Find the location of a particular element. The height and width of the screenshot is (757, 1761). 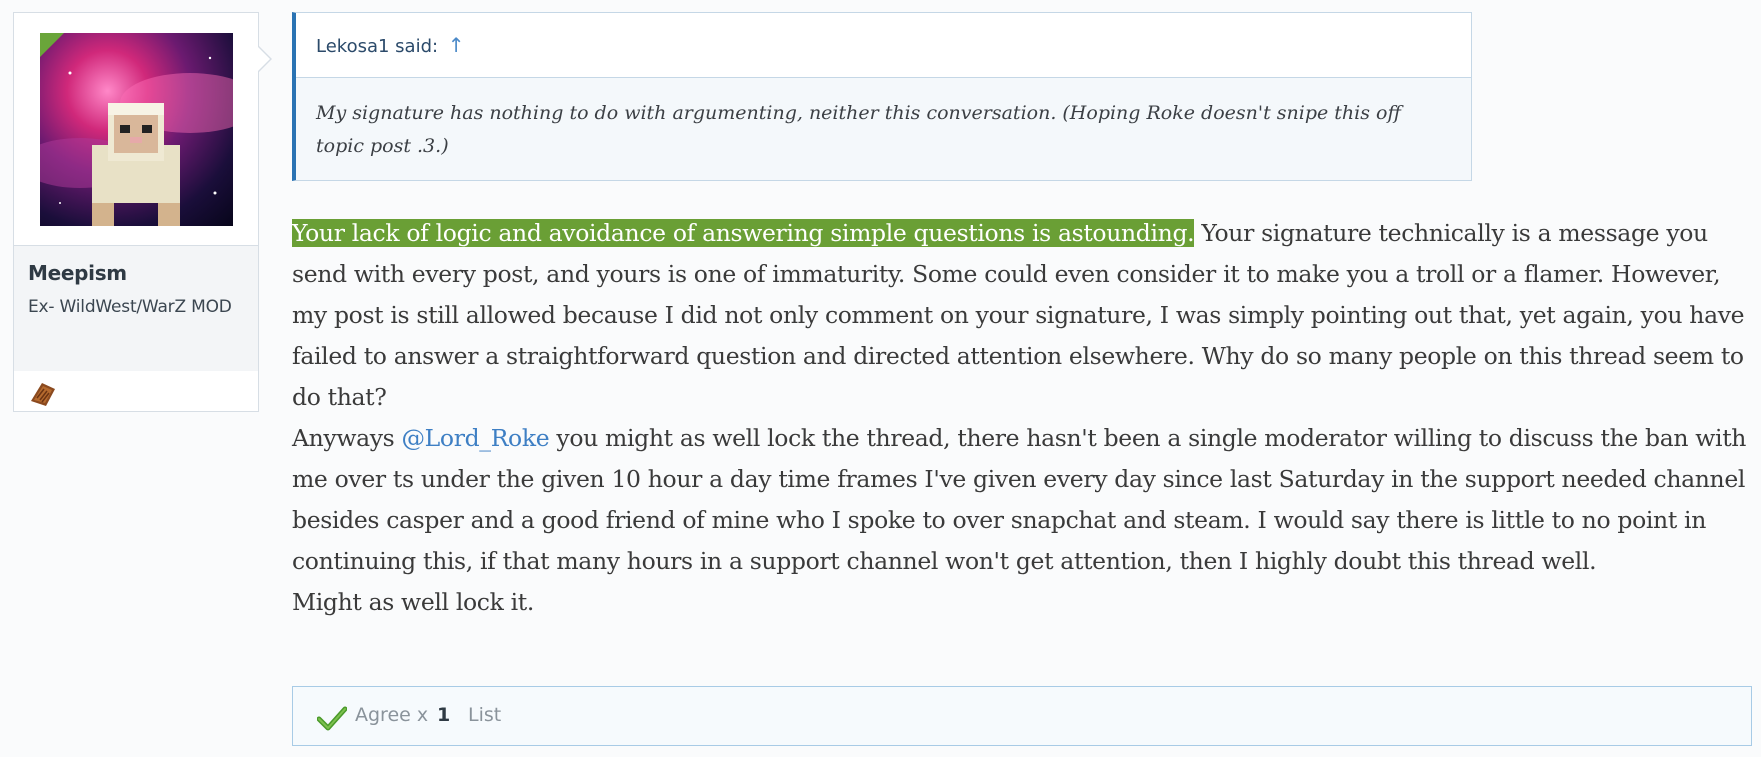

agree-rating-count: 1 is located at coordinates (444, 715).